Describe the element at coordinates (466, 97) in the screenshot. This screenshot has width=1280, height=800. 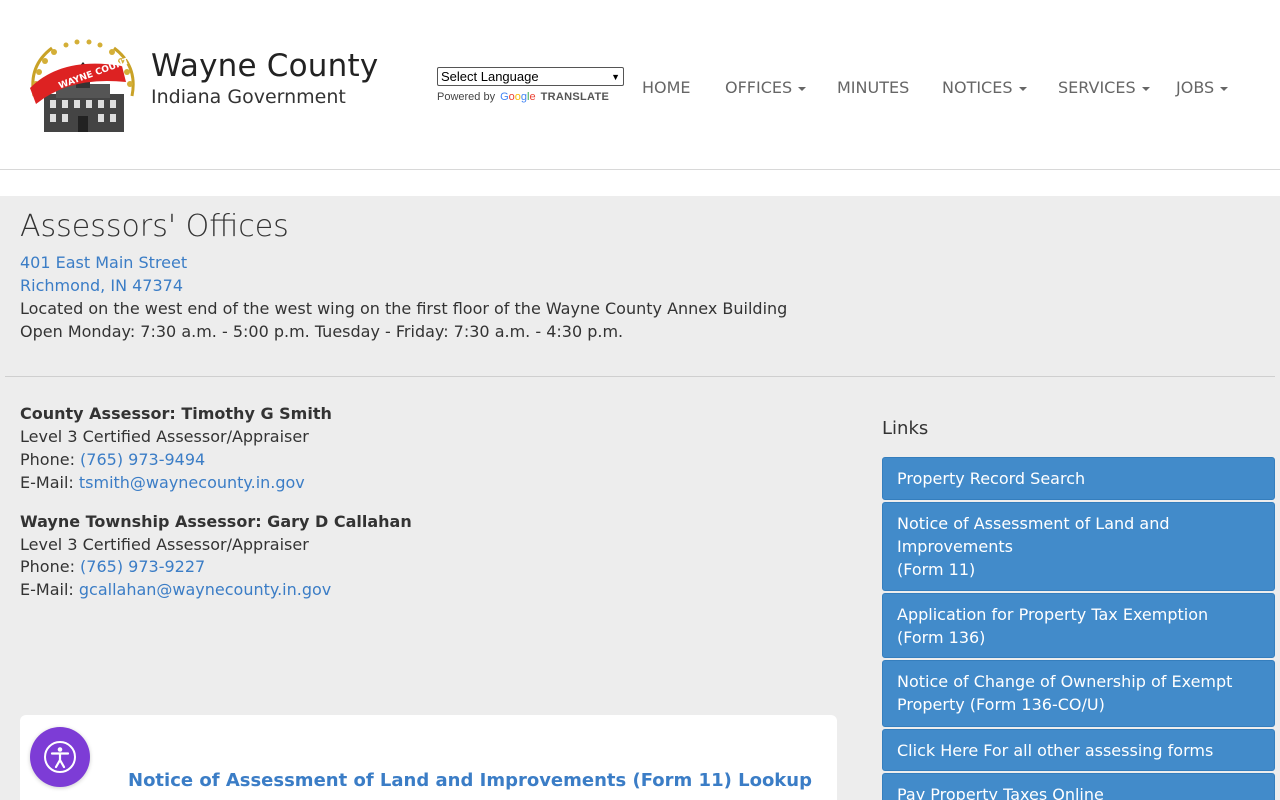
I see `powered-by-label: Powered by` at that location.